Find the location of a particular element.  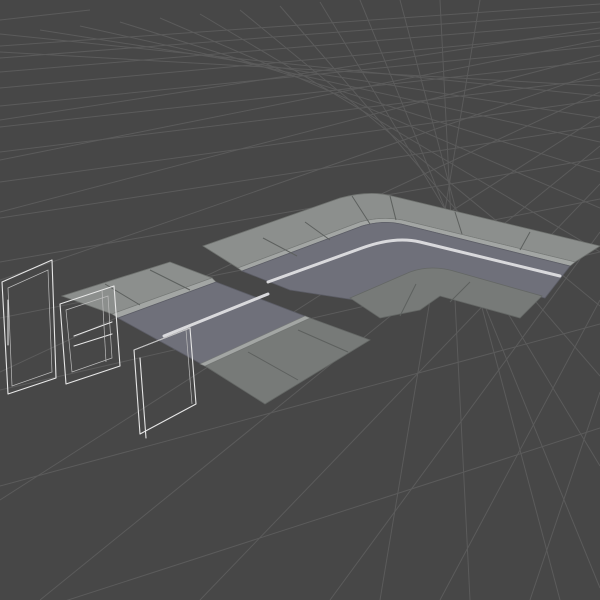

frame-1-inner is located at coordinates (30, 328).